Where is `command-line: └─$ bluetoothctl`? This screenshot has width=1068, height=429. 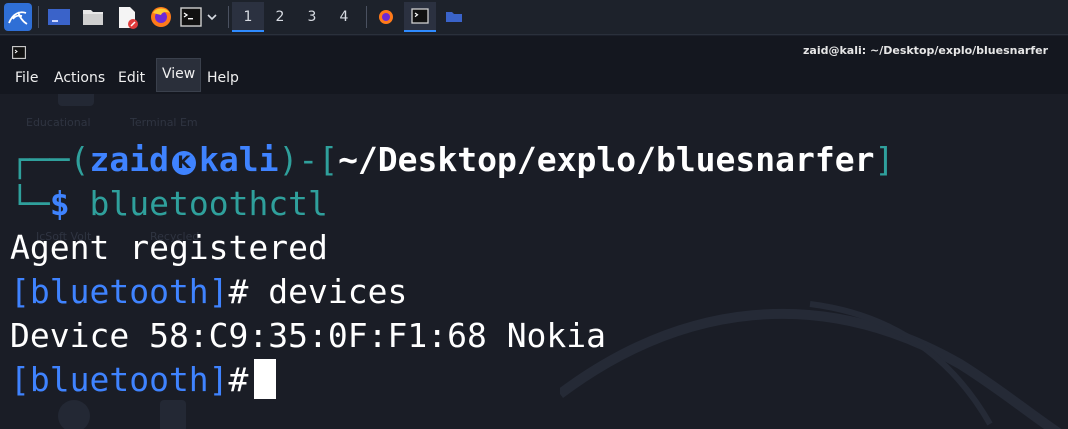
command-line: └─$ bluetoothctl is located at coordinates (169, 204).